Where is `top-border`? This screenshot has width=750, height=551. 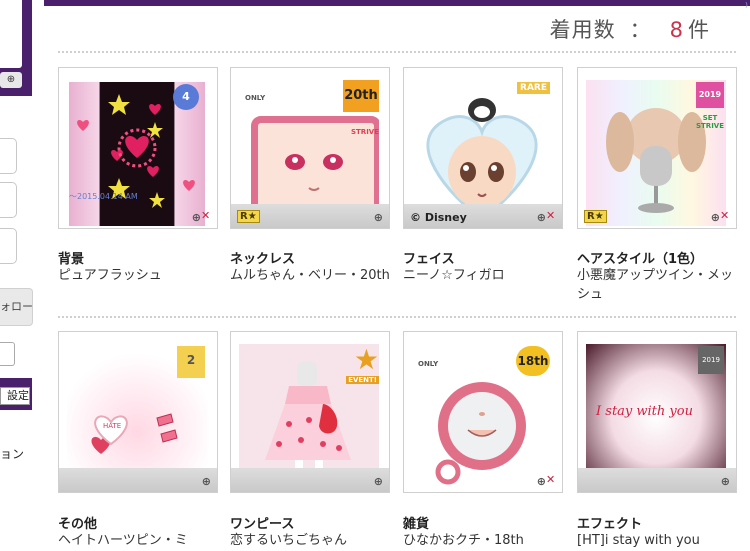
top-border is located at coordinates (397, 3).